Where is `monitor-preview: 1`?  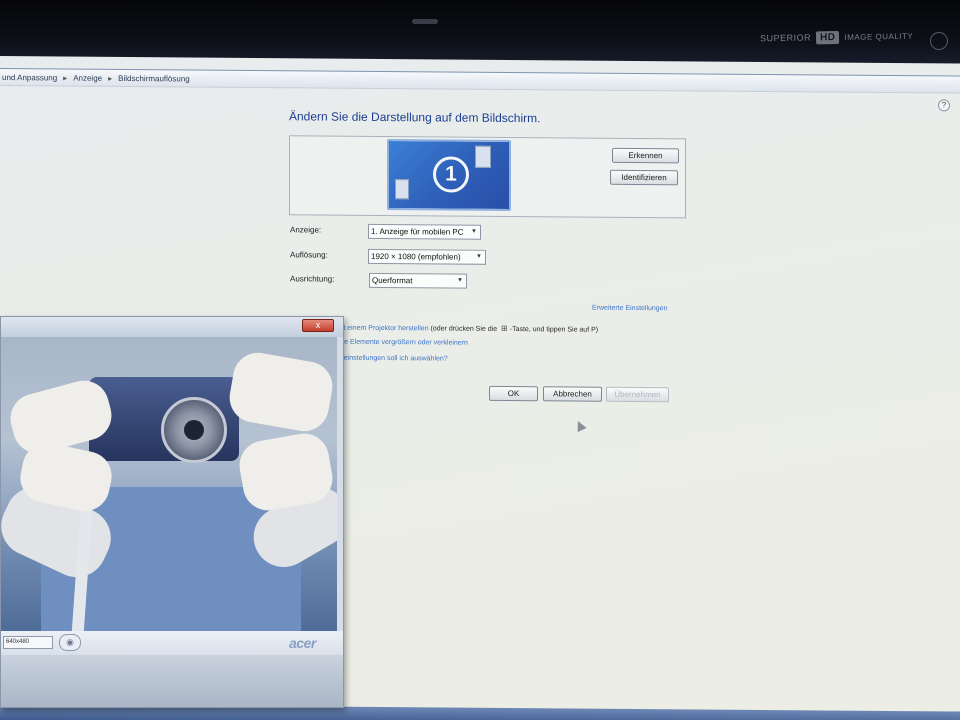
monitor-preview: 1 is located at coordinates (449, 175).